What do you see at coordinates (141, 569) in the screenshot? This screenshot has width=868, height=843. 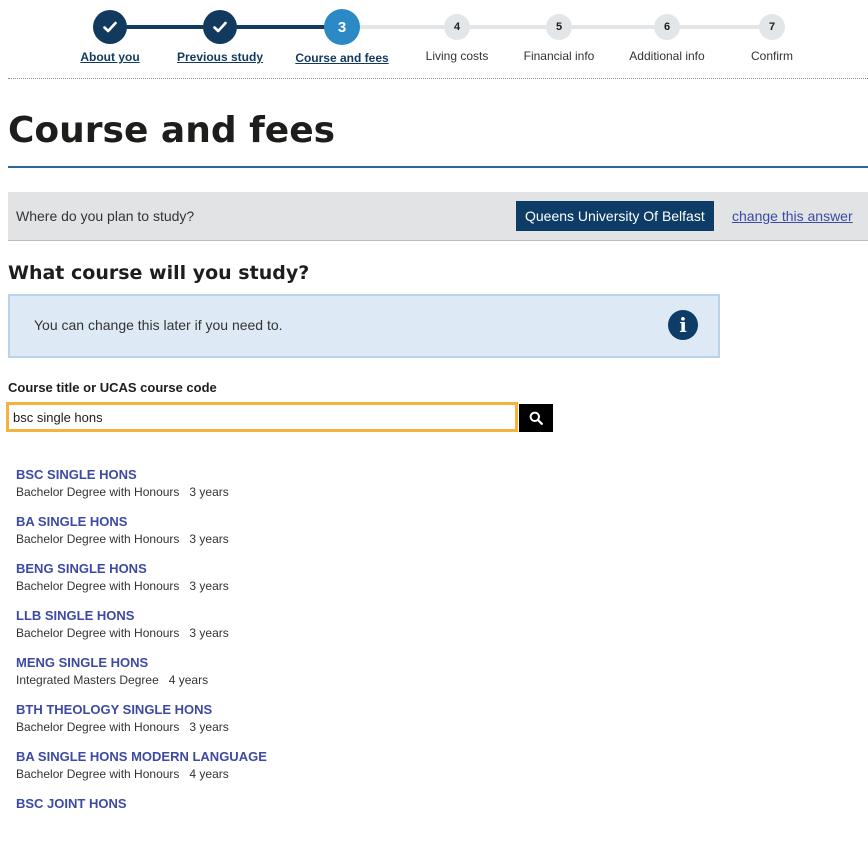 I see `course-title-link: BENG SINGLE HONS` at bounding box center [141, 569].